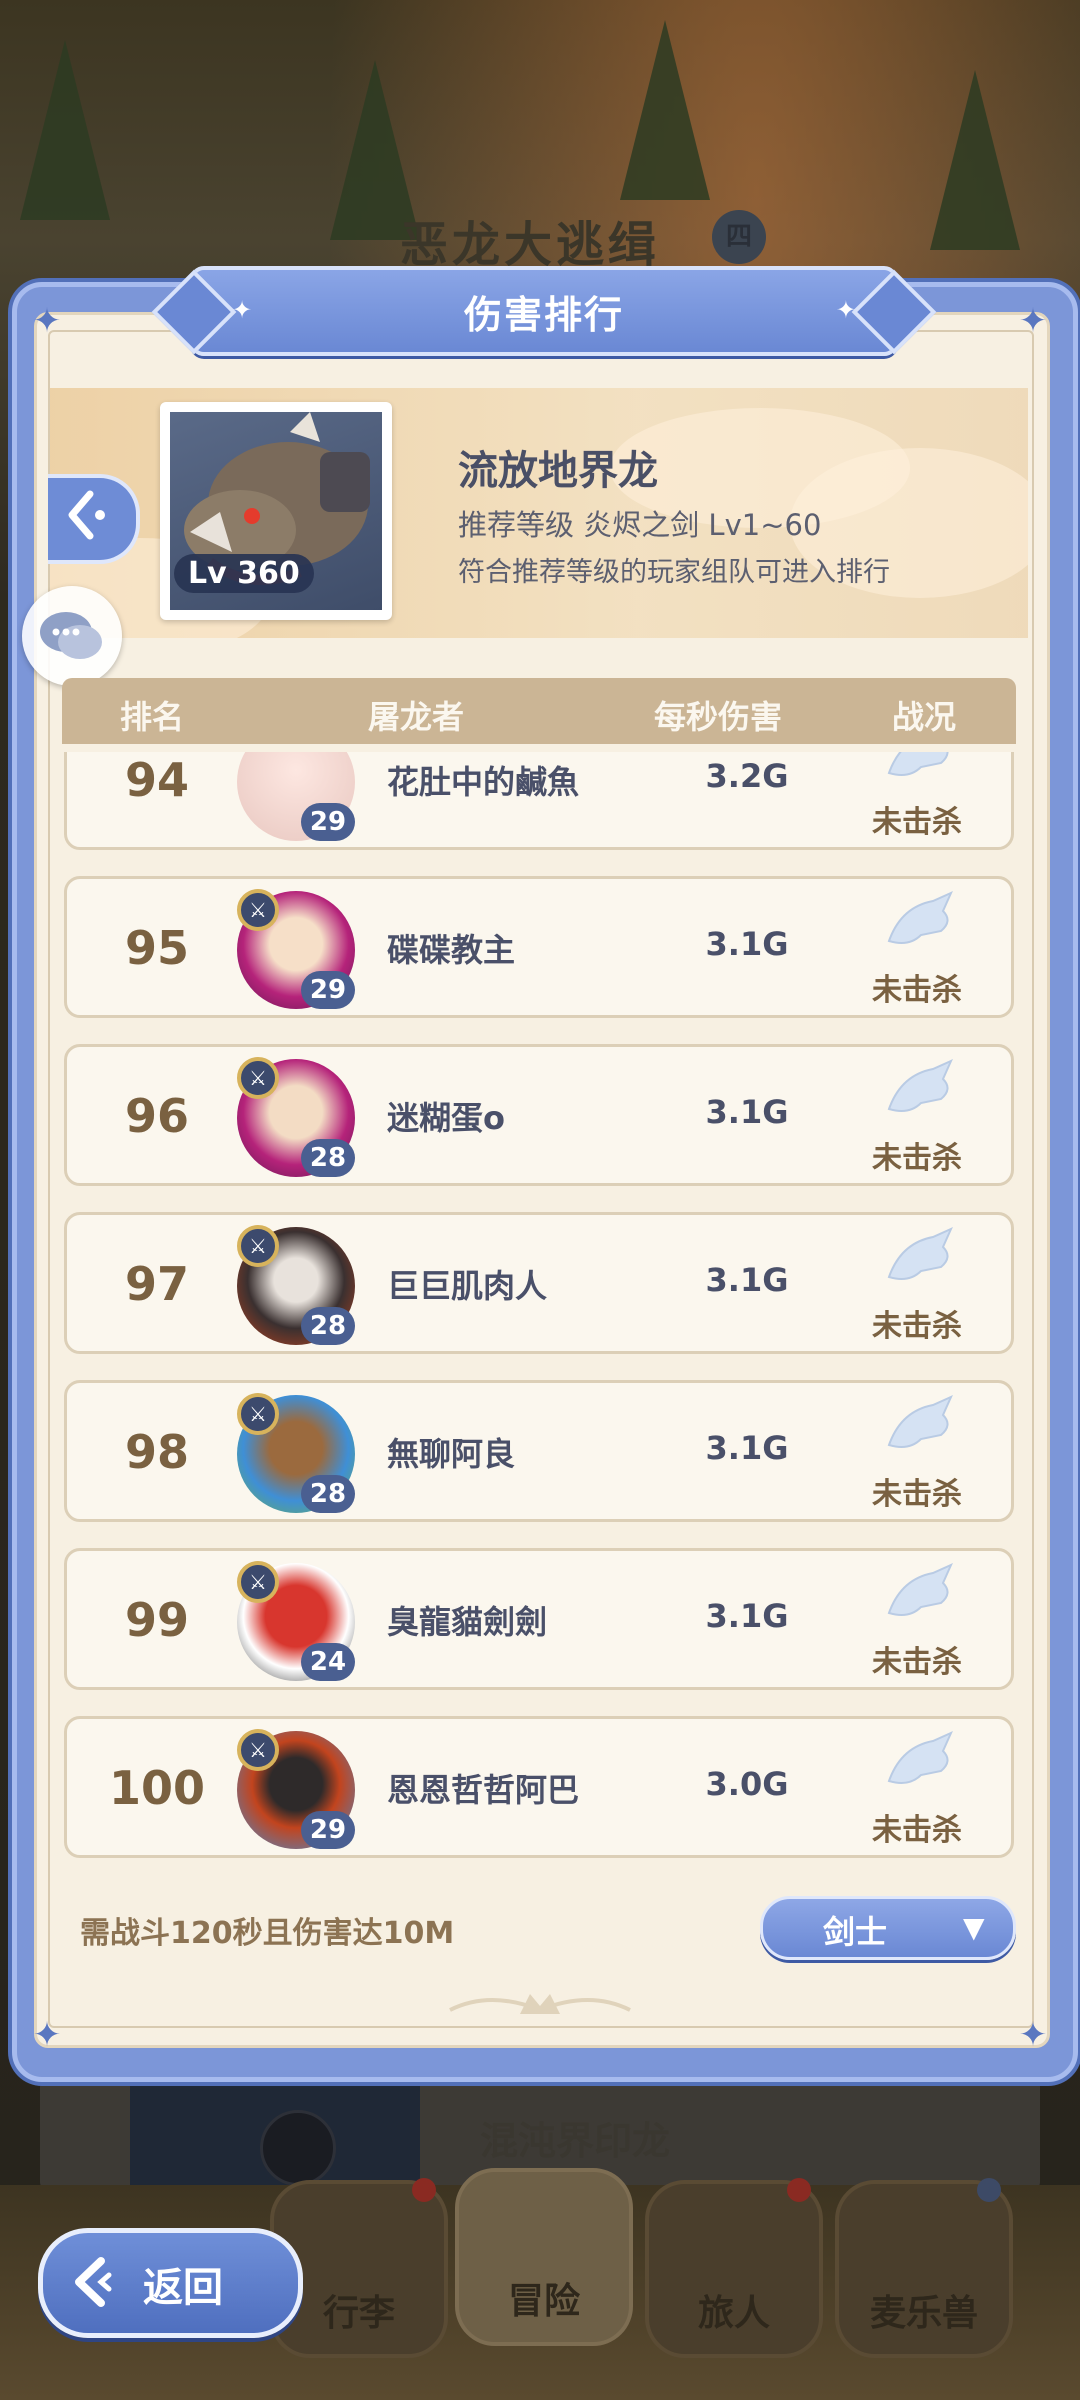 This screenshot has width=1080, height=2400. I want to click on player-level-badge: 24, so click(328, 1662).